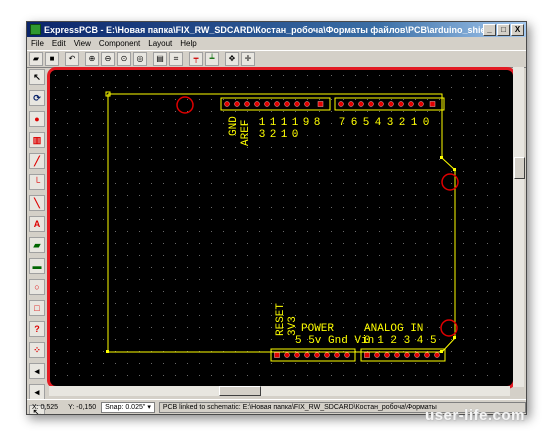 The width and height of the screenshot is (550, 437). Describe the element at coordinates (317, 123) in the screenshot. I see `pin-label-8: 8` at that location.